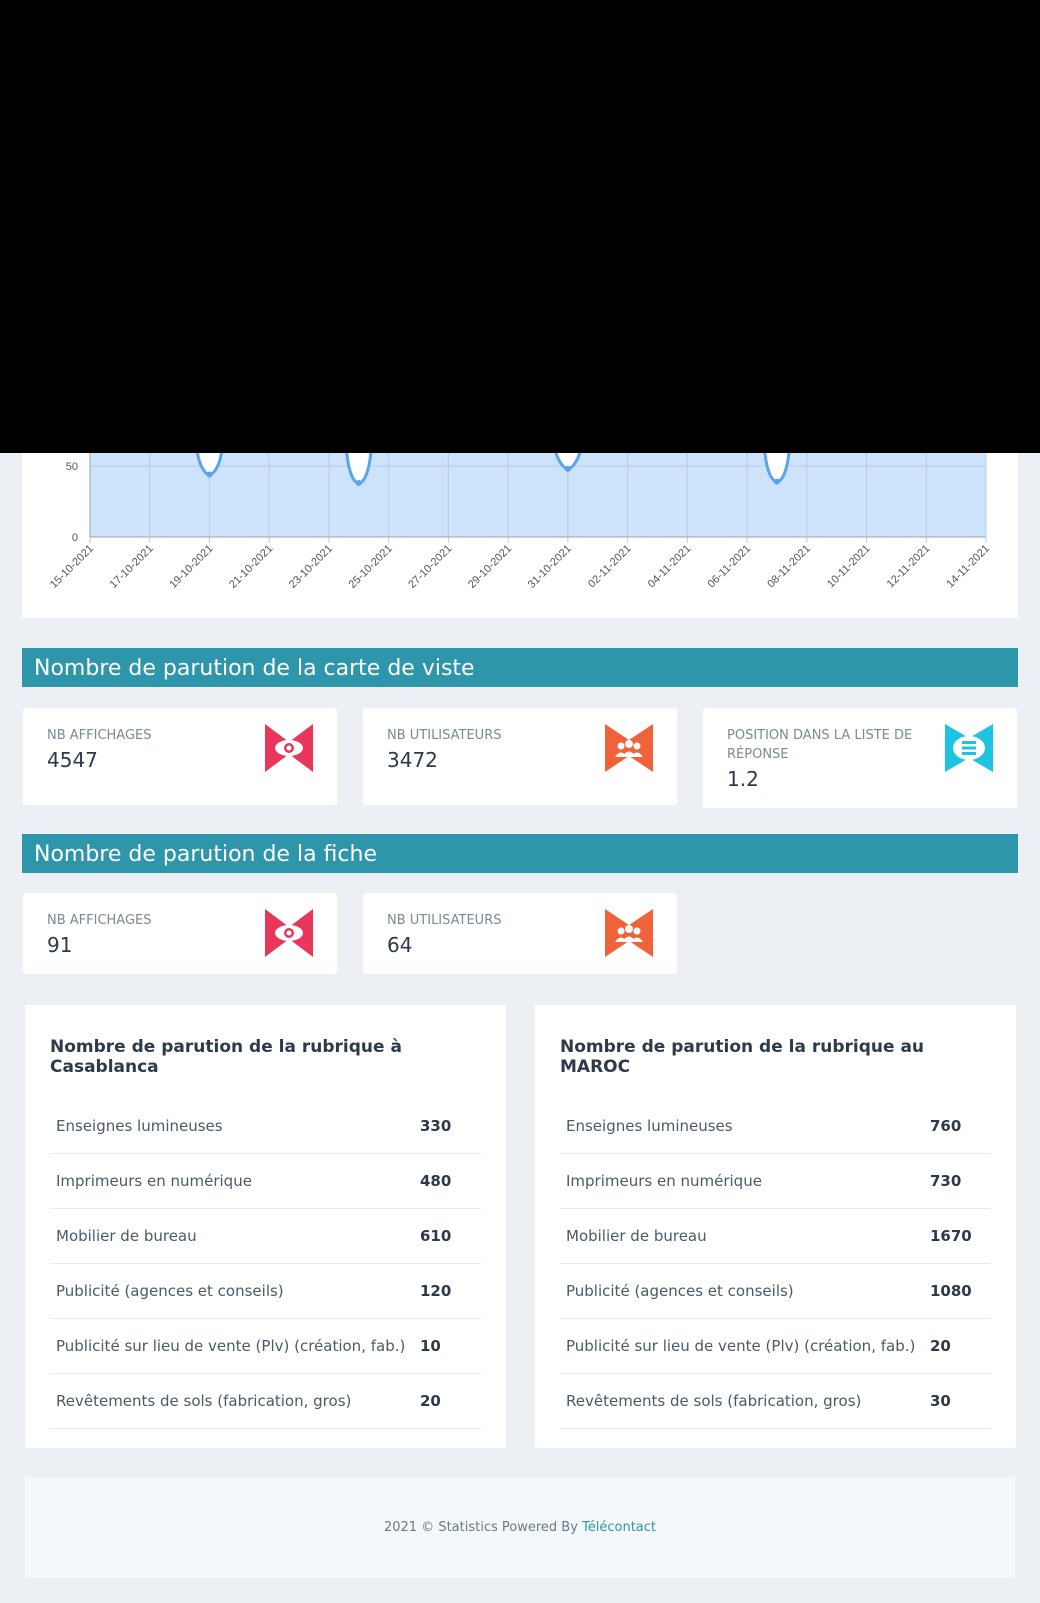  What do you see at coordinates (775, 1181) in the screenshot?
I see `table-row: Imprimeurs en numérique 730` at bounding box center [775, 1181].